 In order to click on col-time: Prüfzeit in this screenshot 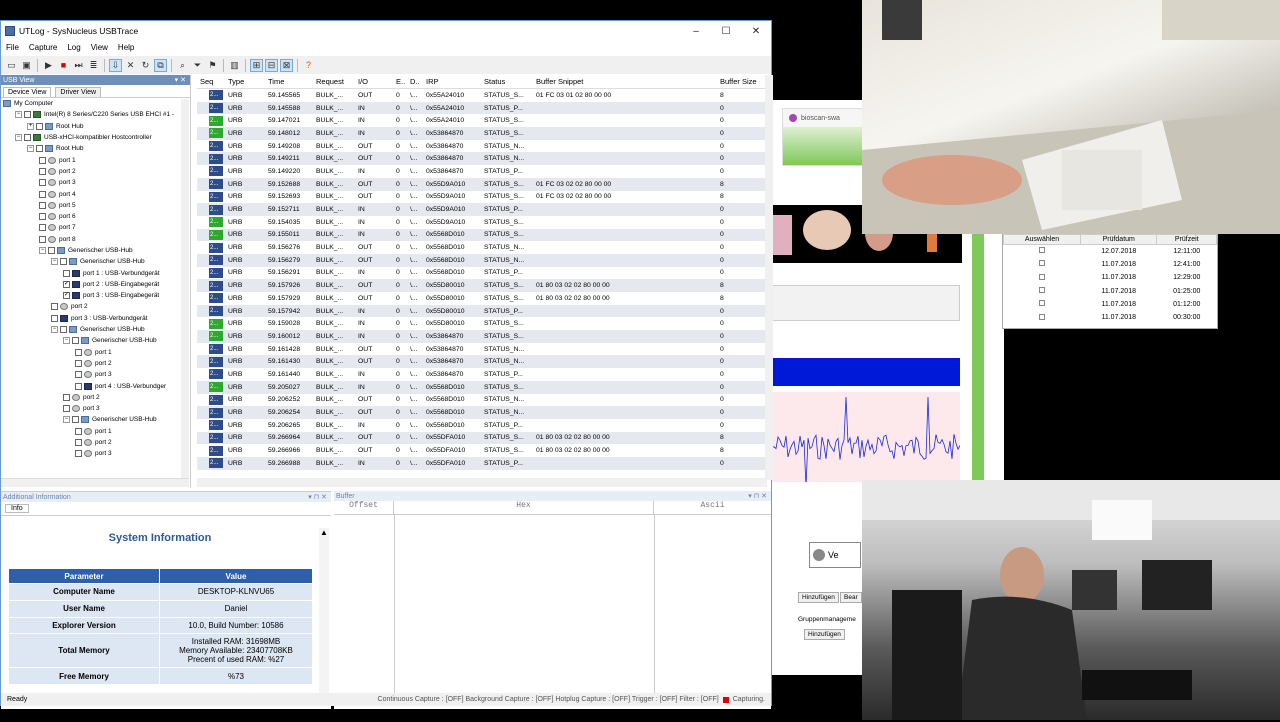, I will do `click(1186, 239)`.